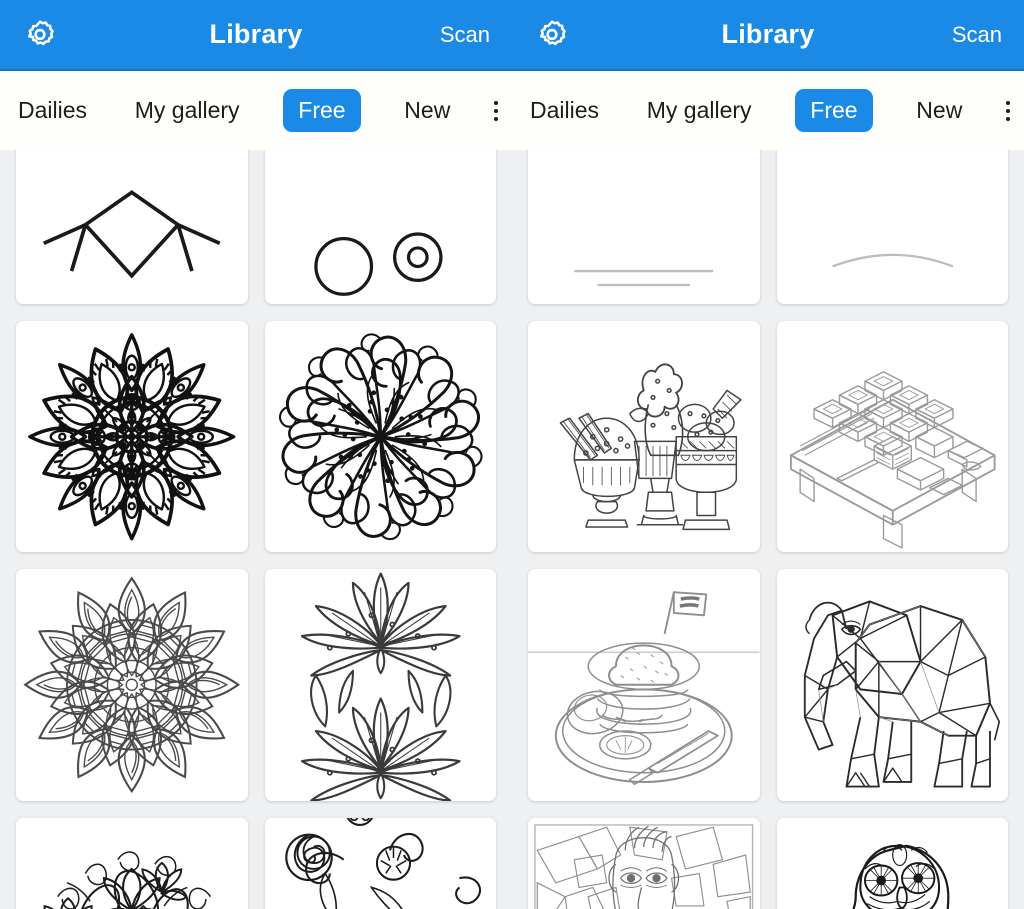 This screenshot has width=1024, height=909. I want to click on card-mandala-floral, so click(132, 436).